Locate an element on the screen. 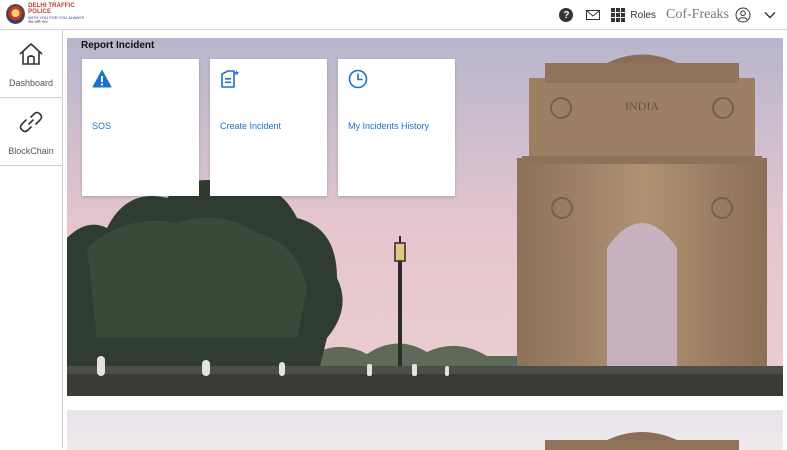 The height and width of the screenshot is (450, 787). apps-grid-icon is located at coordinates (618, 15).